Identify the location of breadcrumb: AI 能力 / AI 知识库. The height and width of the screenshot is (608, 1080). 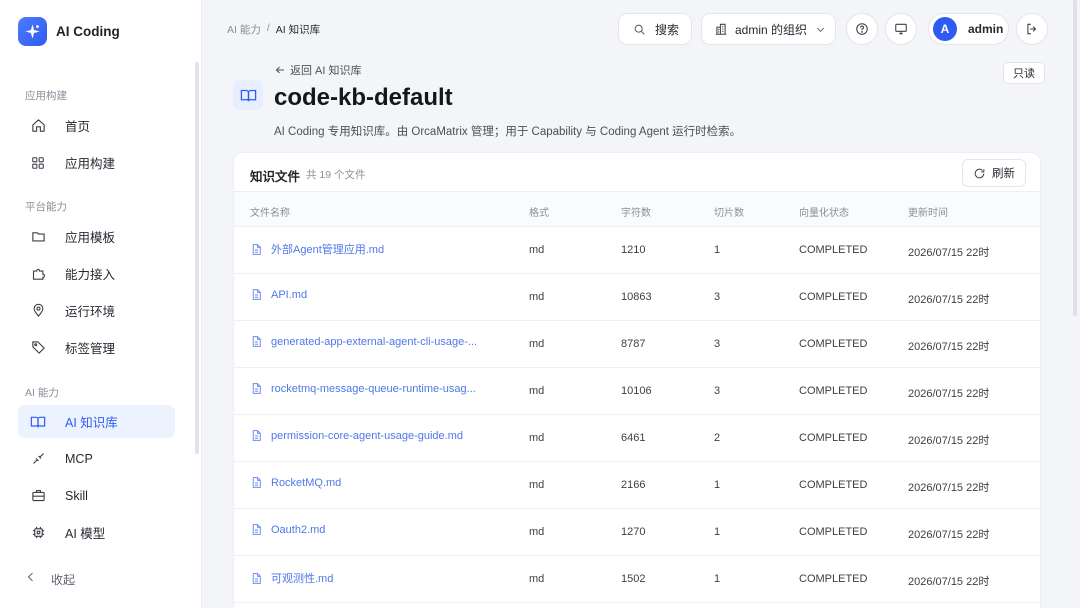
(273, 29).